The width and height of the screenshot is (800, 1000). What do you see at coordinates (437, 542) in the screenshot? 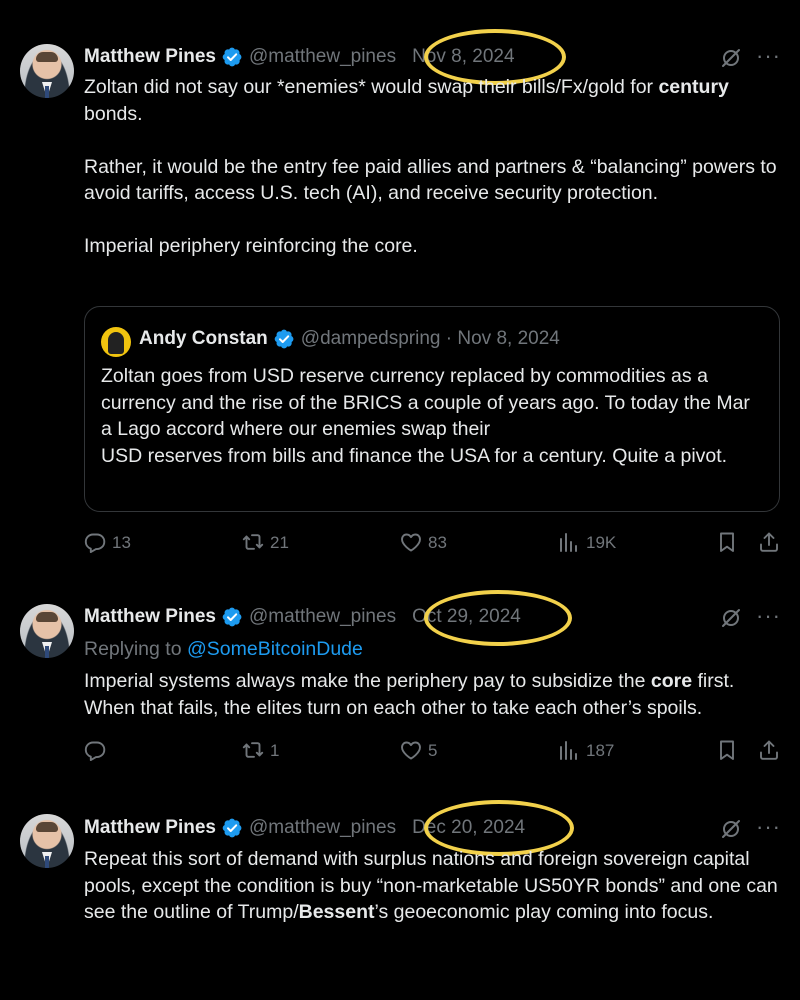
I see `like-count: 83` at bounding box center [437, 542].